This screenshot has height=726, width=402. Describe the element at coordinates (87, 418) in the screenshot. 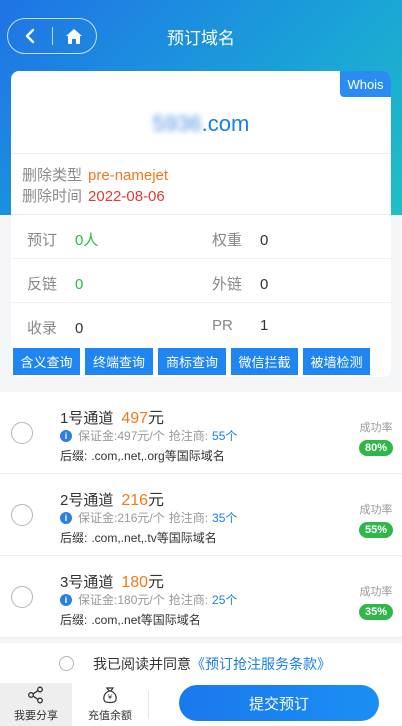

I see `channel-name: 1号通道` at that location.